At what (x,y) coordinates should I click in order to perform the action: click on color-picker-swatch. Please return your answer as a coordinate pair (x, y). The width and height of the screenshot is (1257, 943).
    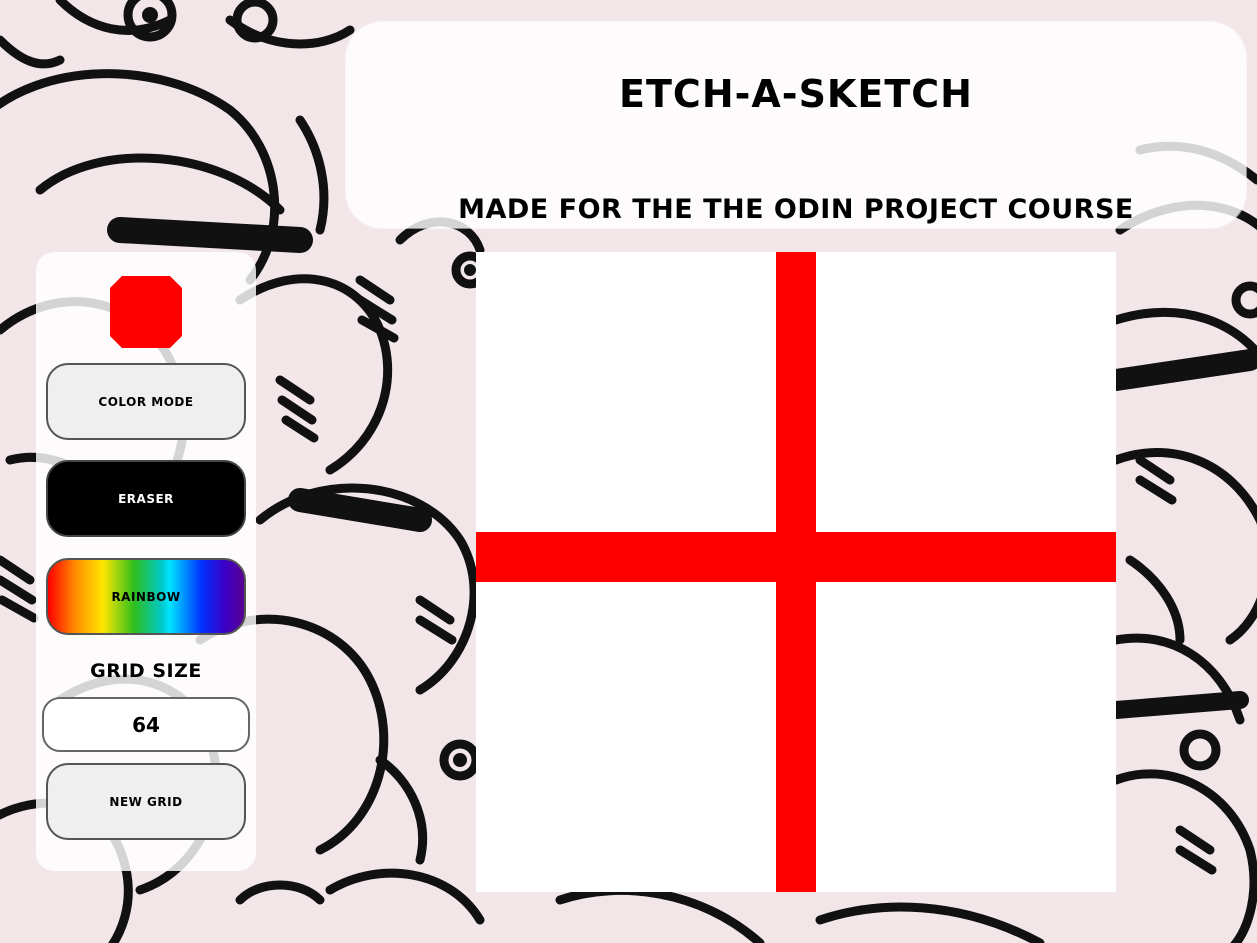
    Looking at the image, I should click on (146, 312).